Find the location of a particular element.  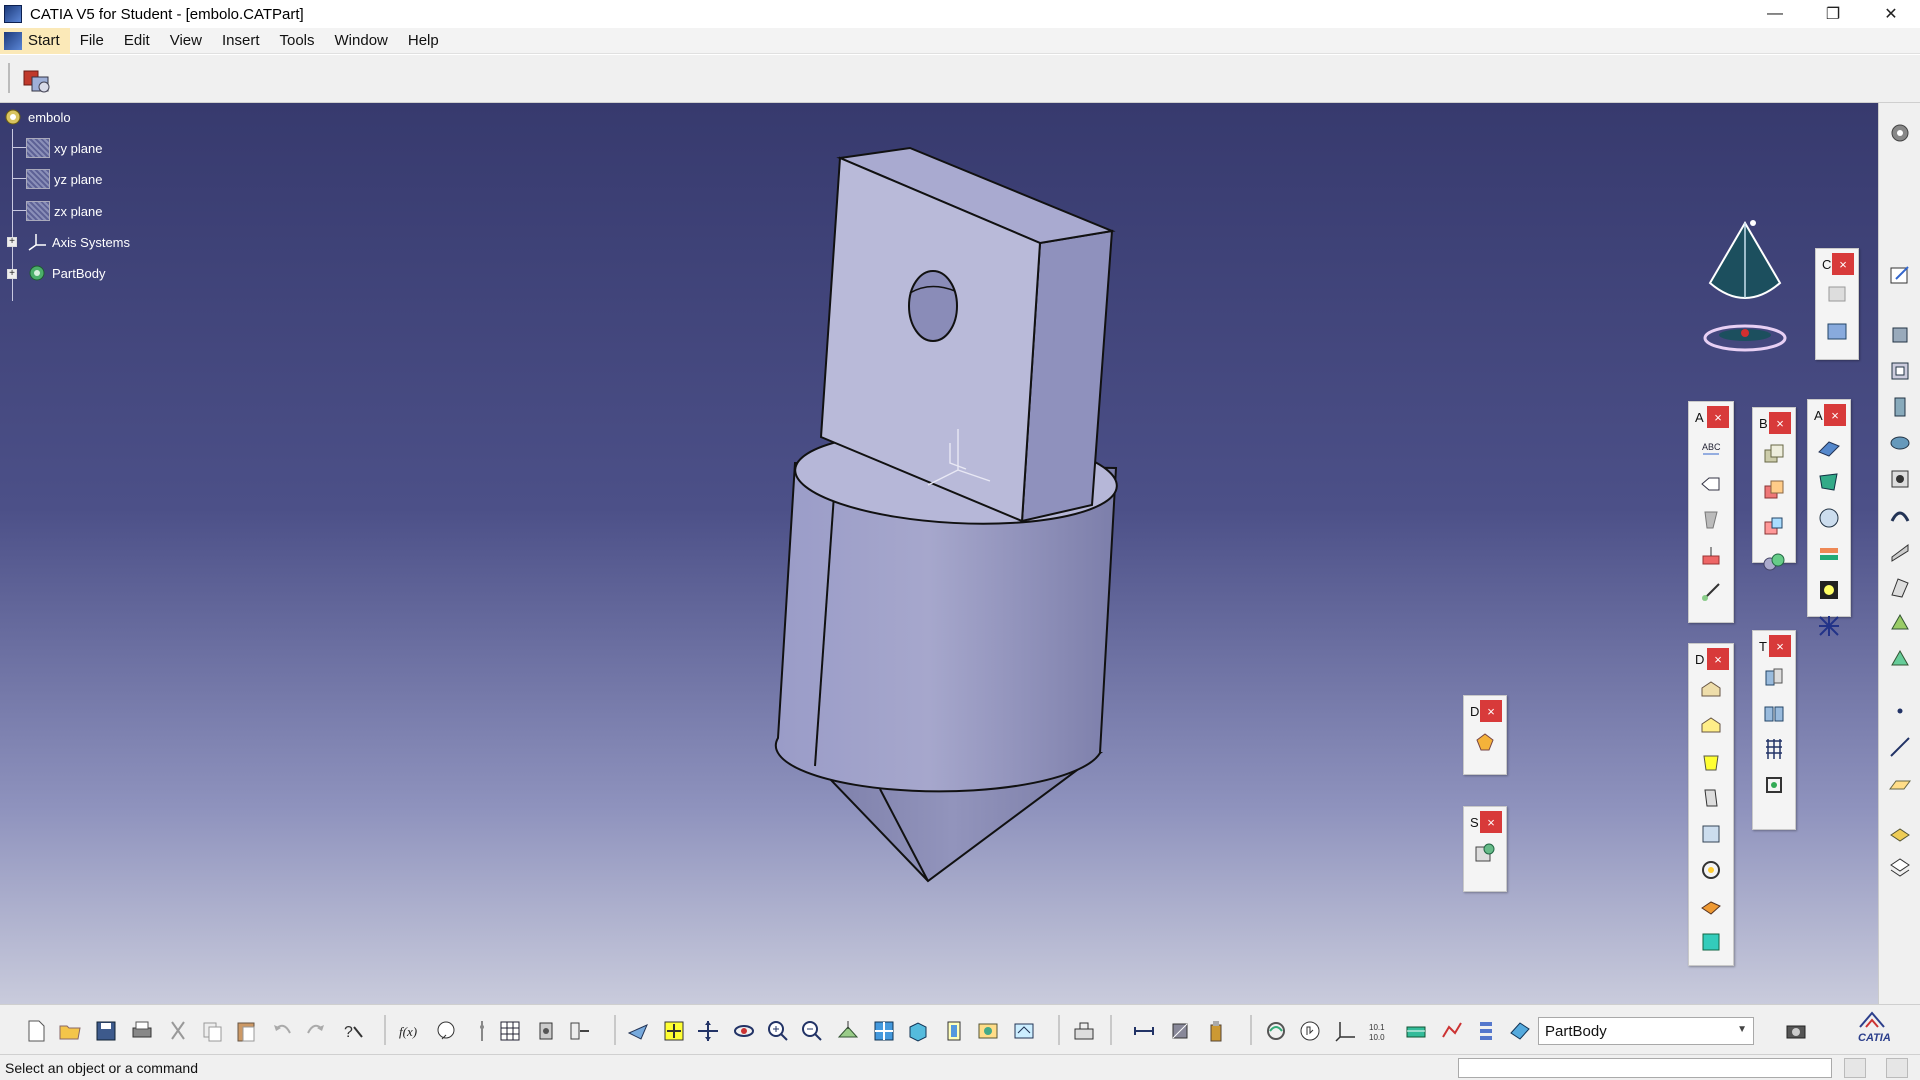

print-icon is located at coordinates (142, 1031).